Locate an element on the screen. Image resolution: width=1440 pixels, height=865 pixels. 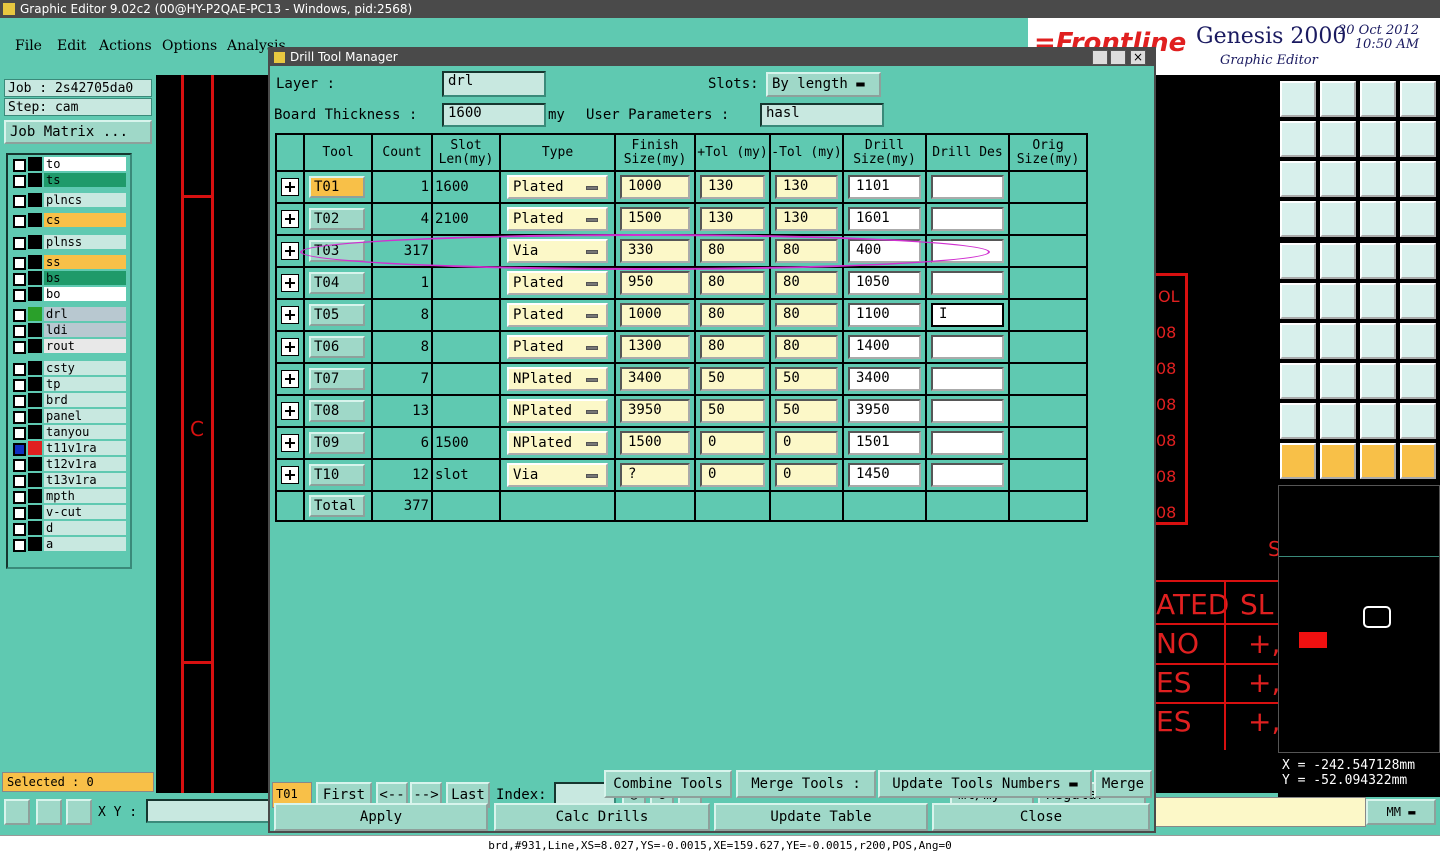
tool-row: T10 12 slot Via? 0 0 1450 is located at coordinates (681, 475).